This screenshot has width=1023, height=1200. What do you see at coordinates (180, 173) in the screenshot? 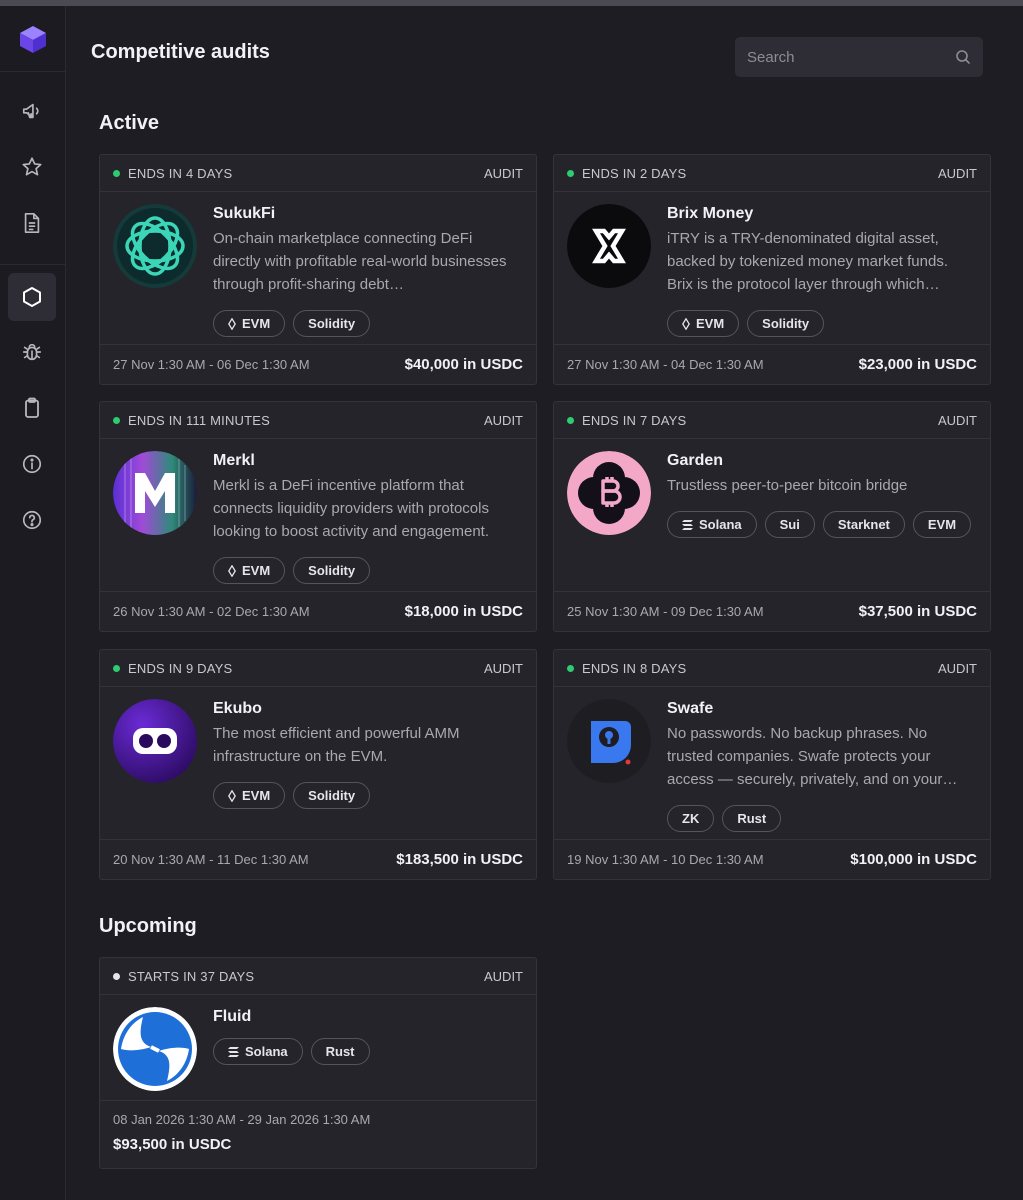
I see `status-text: ENDS IN 4 DAYS` at bounding box center [180, 173].